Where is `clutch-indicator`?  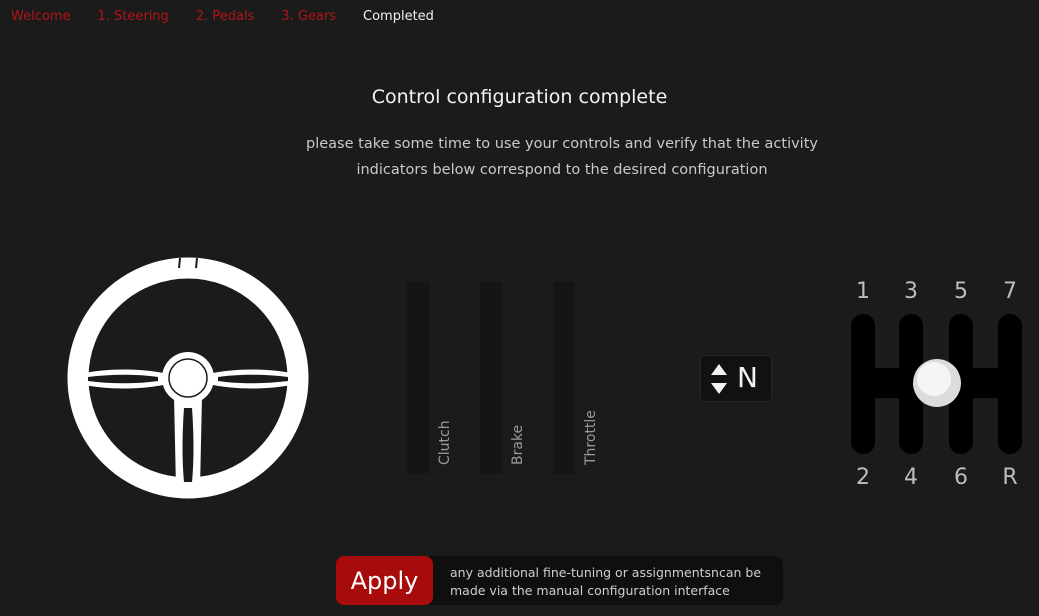 clutch-indicator is located at coordinates (418, 378).